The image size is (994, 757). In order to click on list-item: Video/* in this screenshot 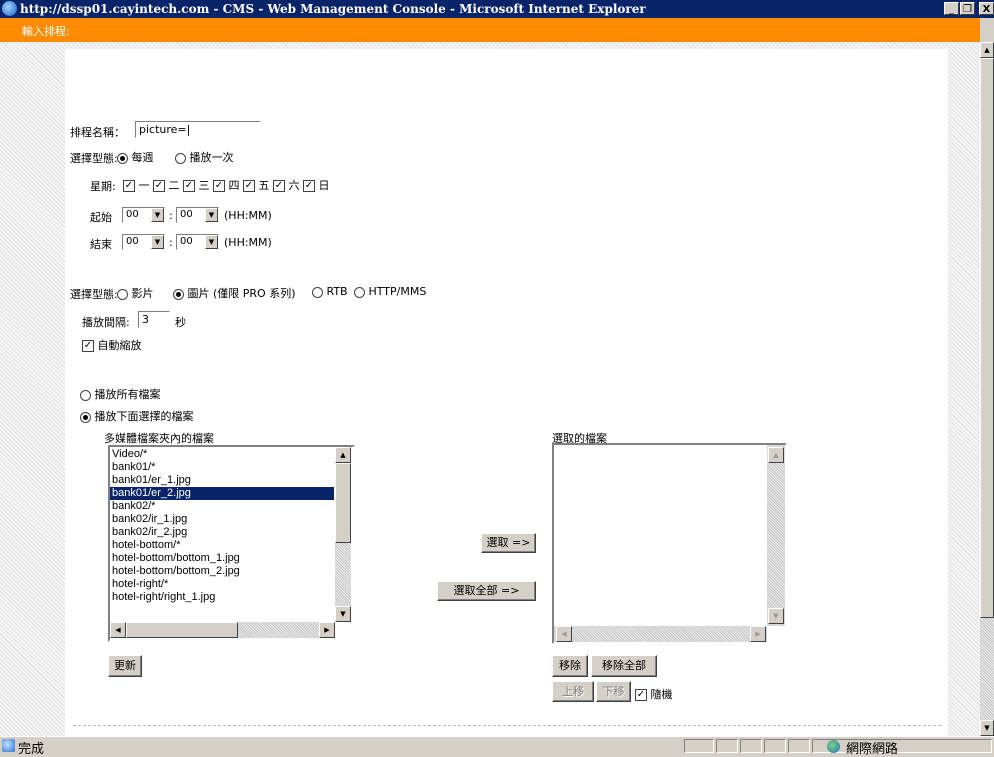, I will do `click(222, 454)`.